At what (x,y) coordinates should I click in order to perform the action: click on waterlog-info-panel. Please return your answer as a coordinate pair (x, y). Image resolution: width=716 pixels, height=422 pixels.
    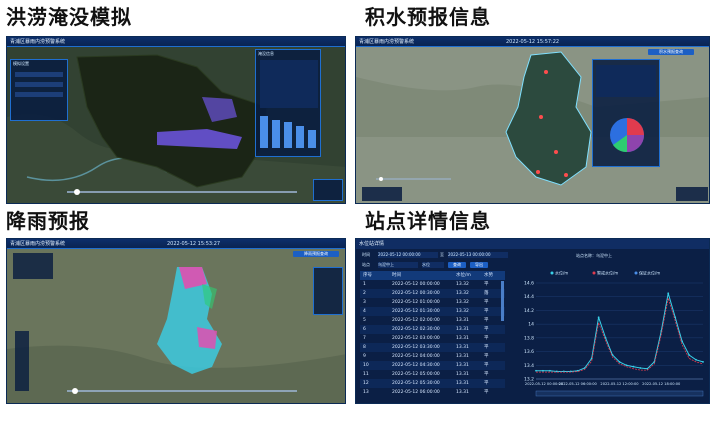
    Looking at the image, I should click on (626, 113).